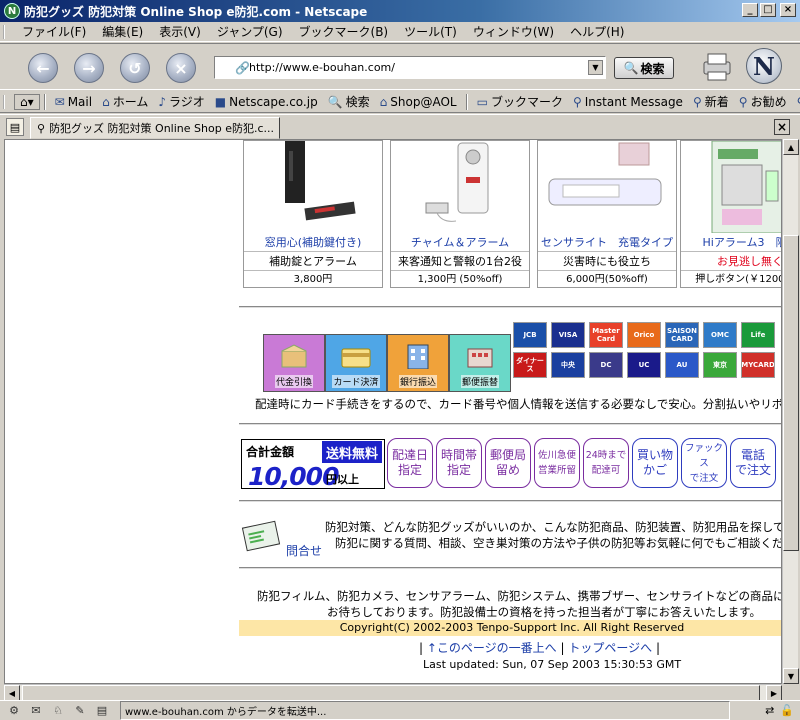 The width and height of the screenshot is (800, 720). What do you see at coordinates (356, 363) in the screenshot?
I see `payment-card: カード決済` at bounding box center [356, 363].